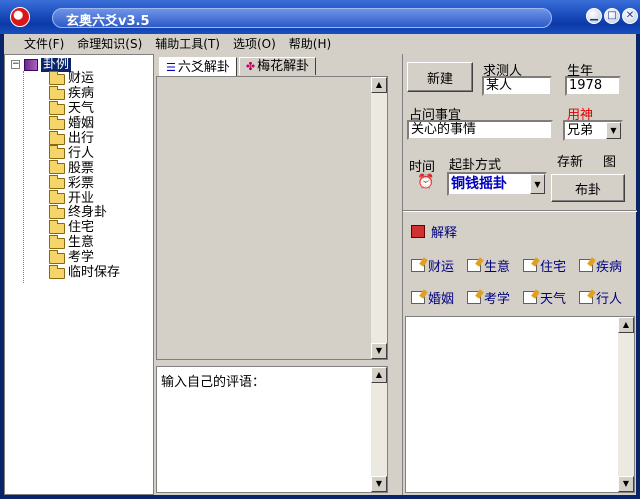  I want to click on save-new-label: 存新, so click(570, 160).